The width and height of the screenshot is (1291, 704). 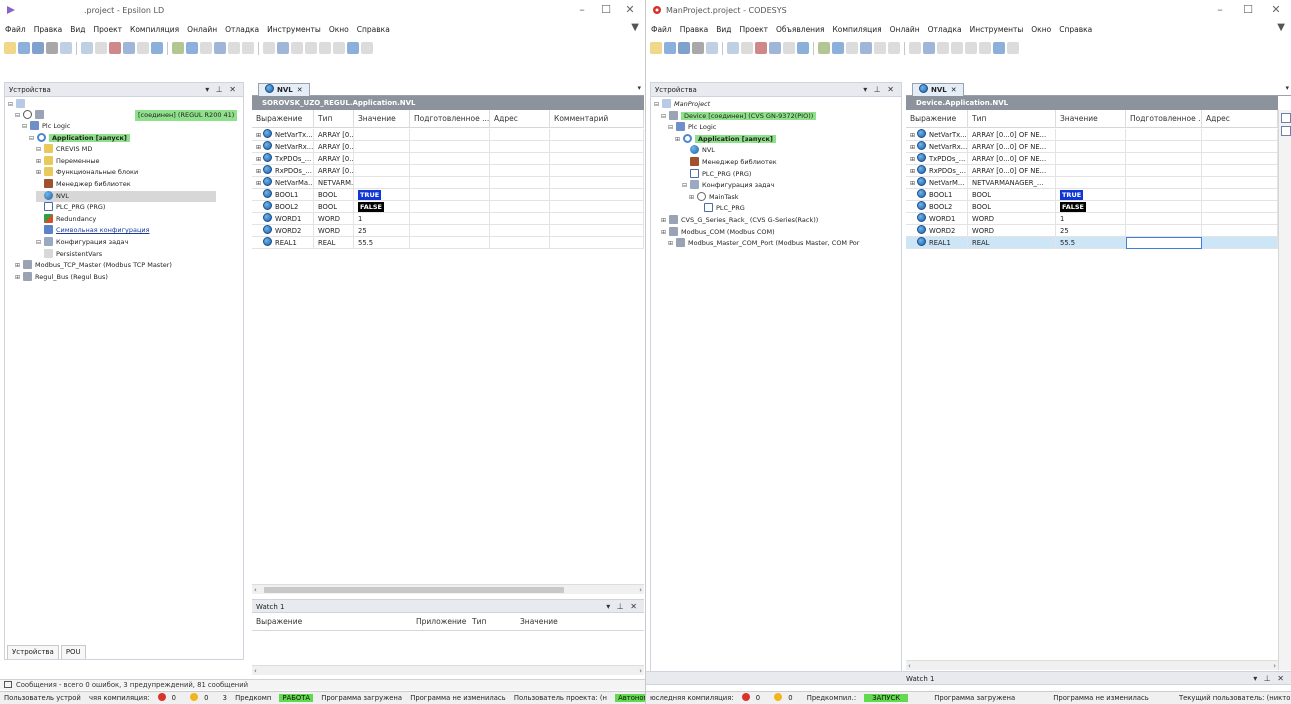 What do you see at coordinates (1075, 29) in the screenshot?
I see `menu-item-10: Справка` at bounding box center [1075, 29].